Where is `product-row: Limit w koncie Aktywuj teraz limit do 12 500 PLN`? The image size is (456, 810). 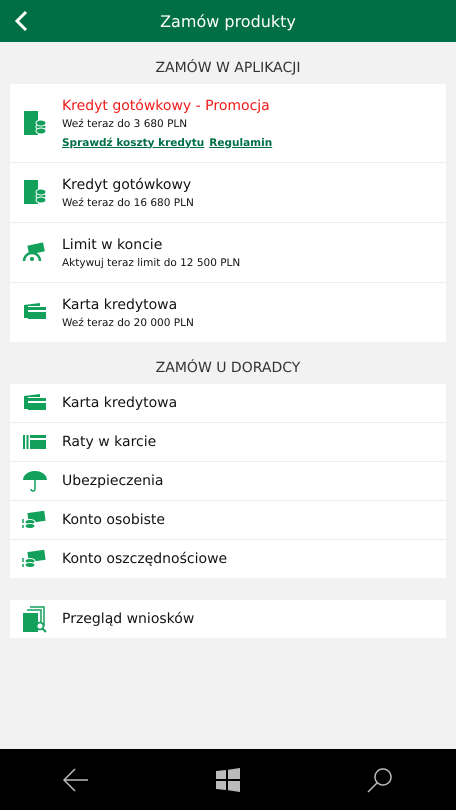 product-row: Limit w koncie Aktywuj teraz limit do 12 500 PLN is located at coordinates (228, 252).